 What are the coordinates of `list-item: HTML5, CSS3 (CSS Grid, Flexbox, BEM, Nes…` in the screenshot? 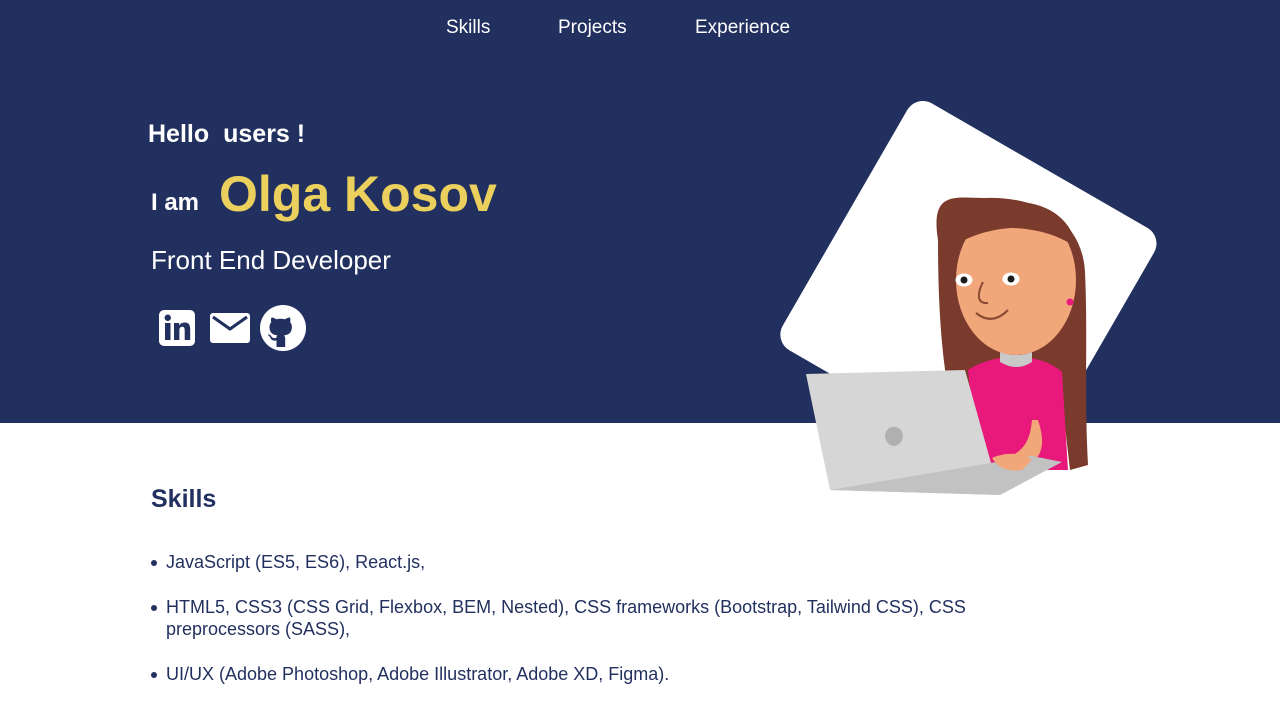 It's located at (591, 618).